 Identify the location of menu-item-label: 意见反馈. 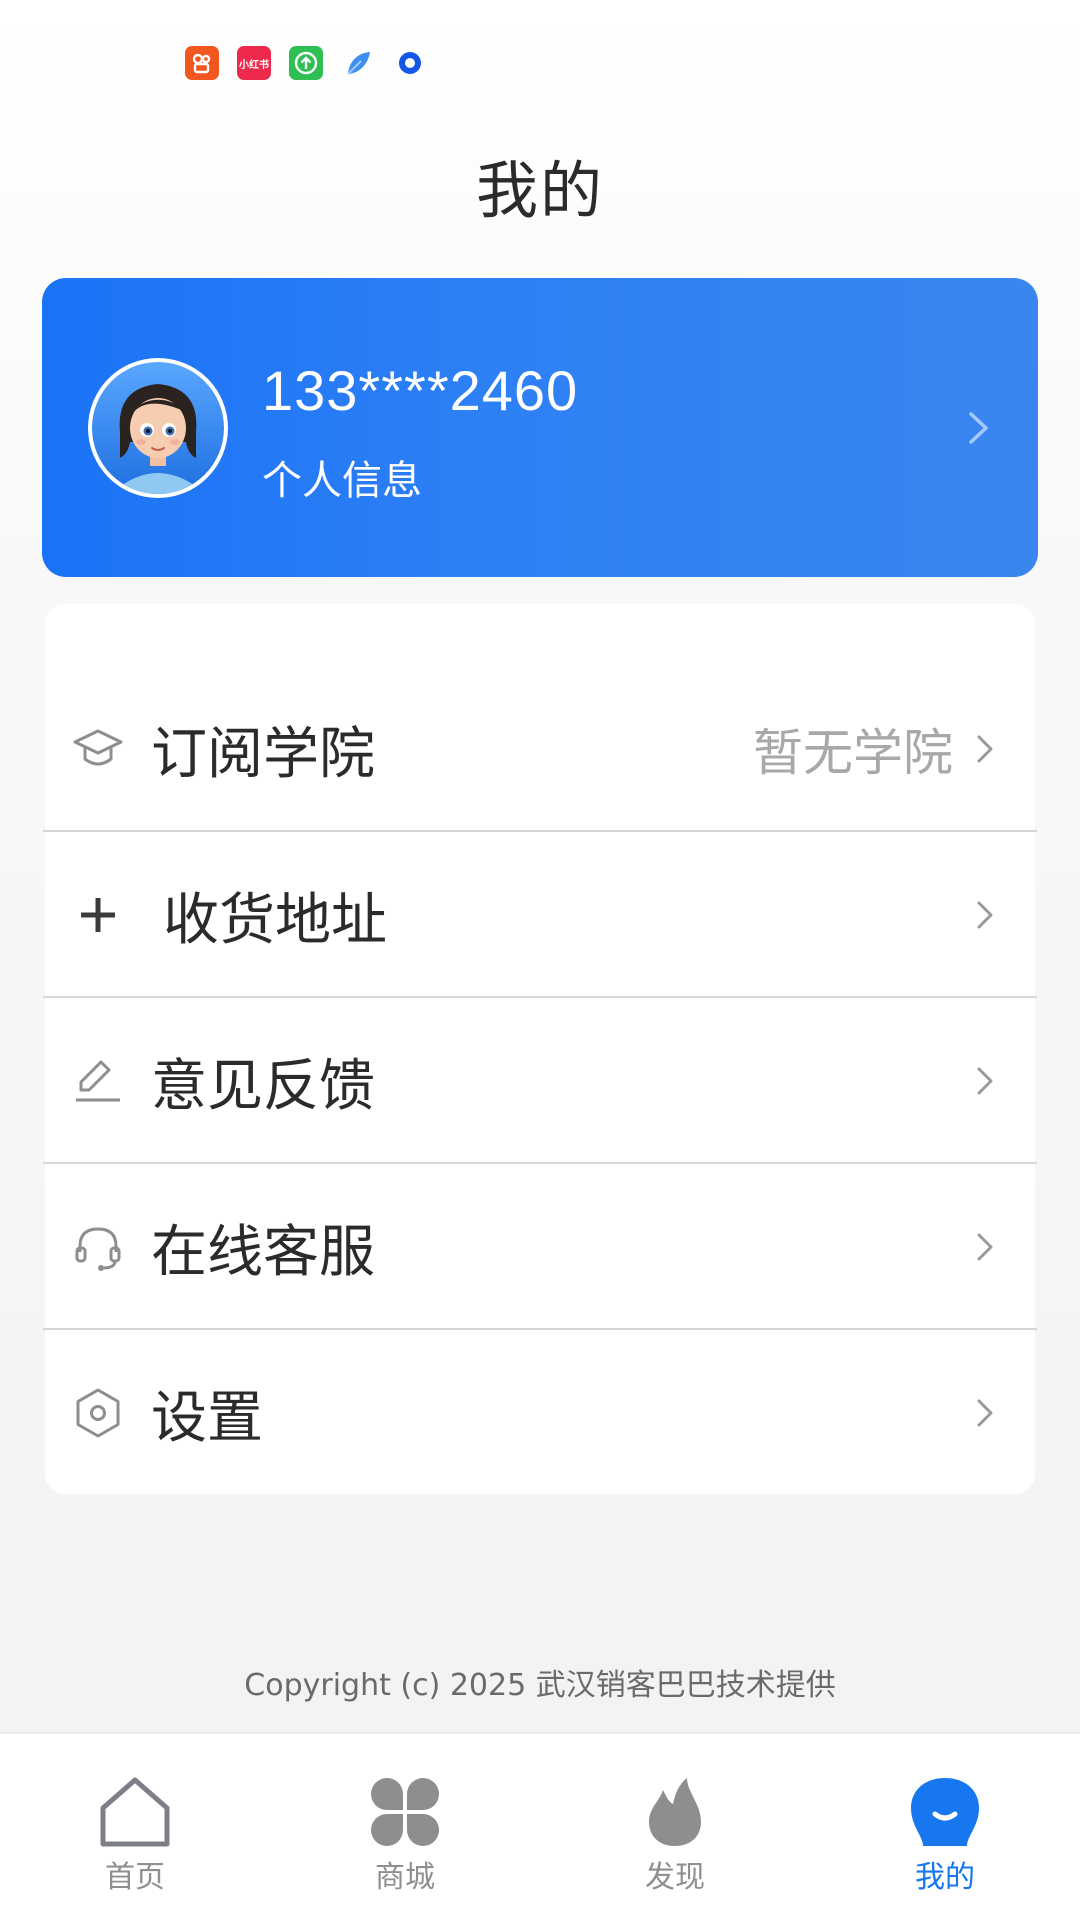
(263, 1086).